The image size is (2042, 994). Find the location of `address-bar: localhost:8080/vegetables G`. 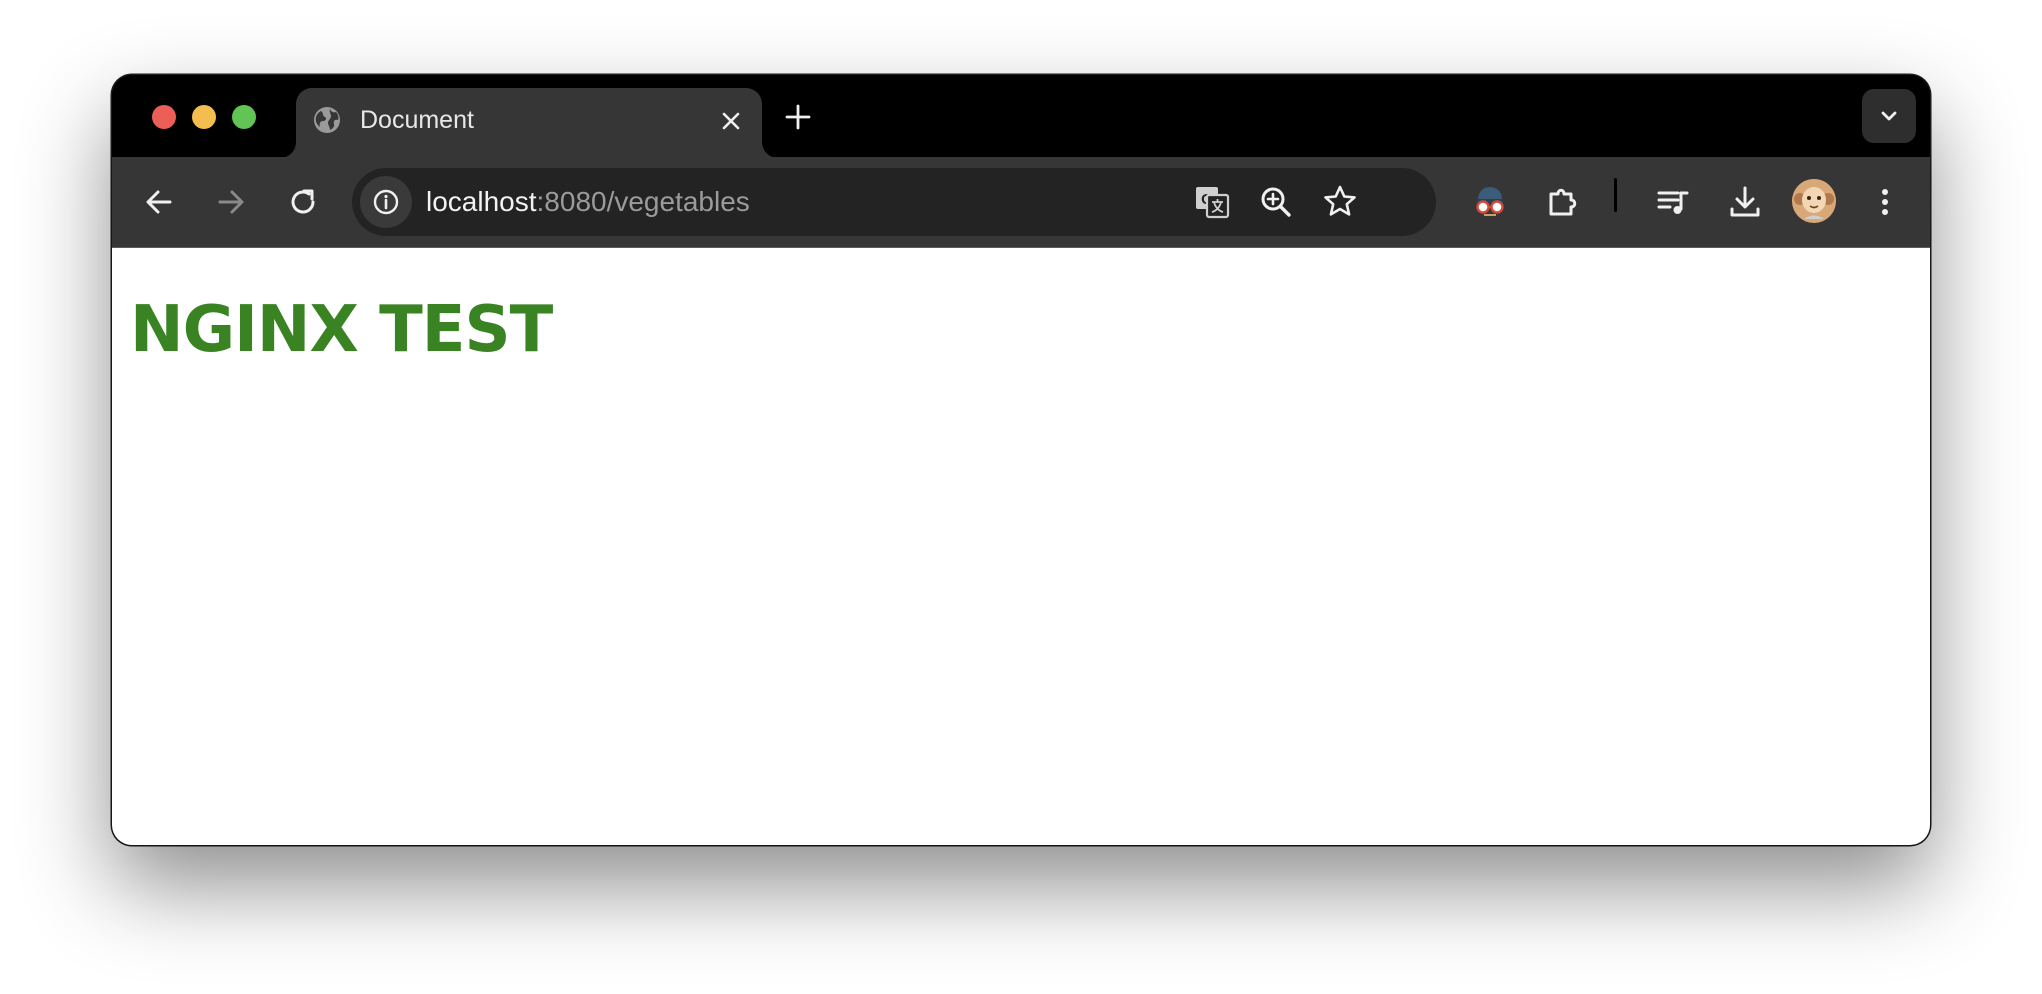

address-bar: localhost:8080/vegetables G is located at coordinates (894, 202).